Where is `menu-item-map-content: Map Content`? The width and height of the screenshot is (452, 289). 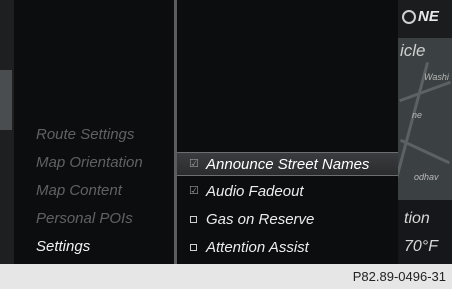 menu-item-map-content: Map Content is located at coordinates (79, 190).